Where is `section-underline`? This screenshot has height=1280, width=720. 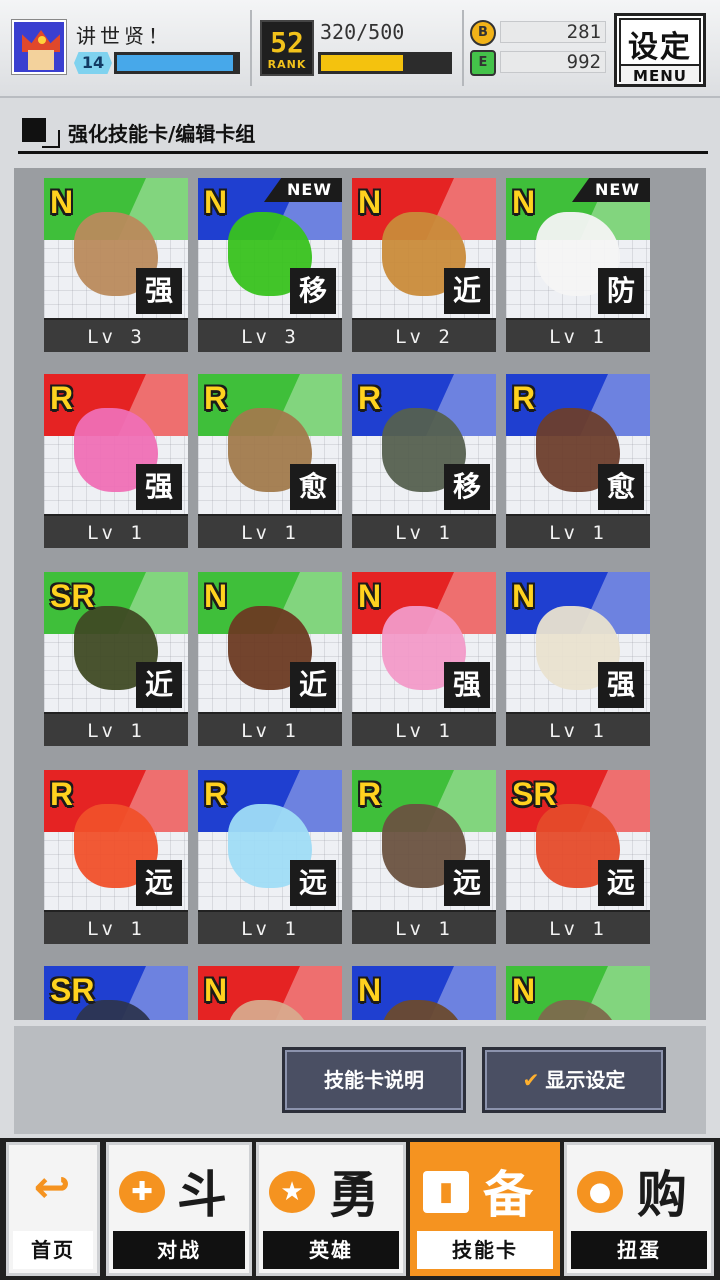
section-underline is located at coordinates (363, 152).